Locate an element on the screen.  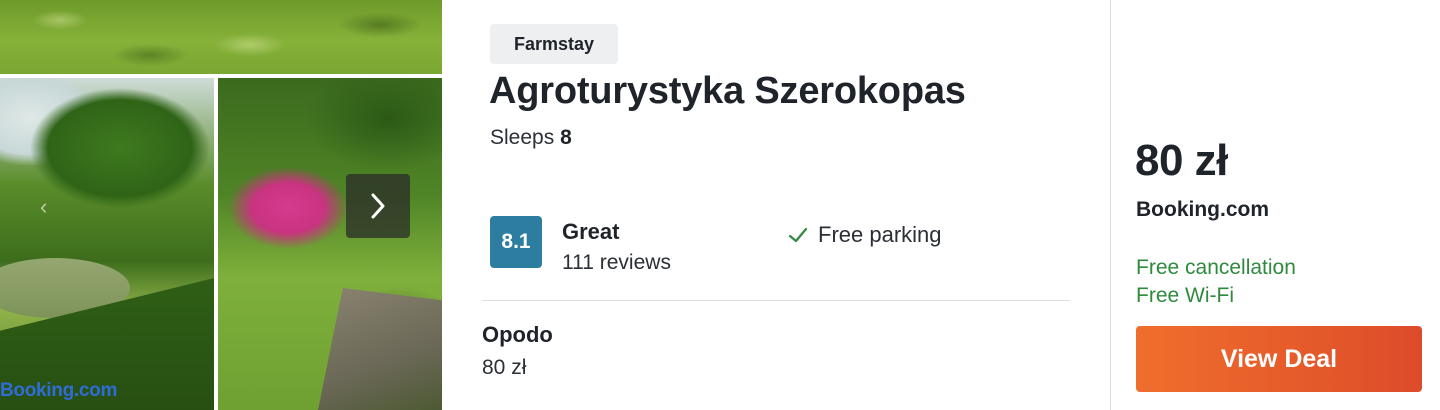
check-icon is located at coordinates (798, 235).